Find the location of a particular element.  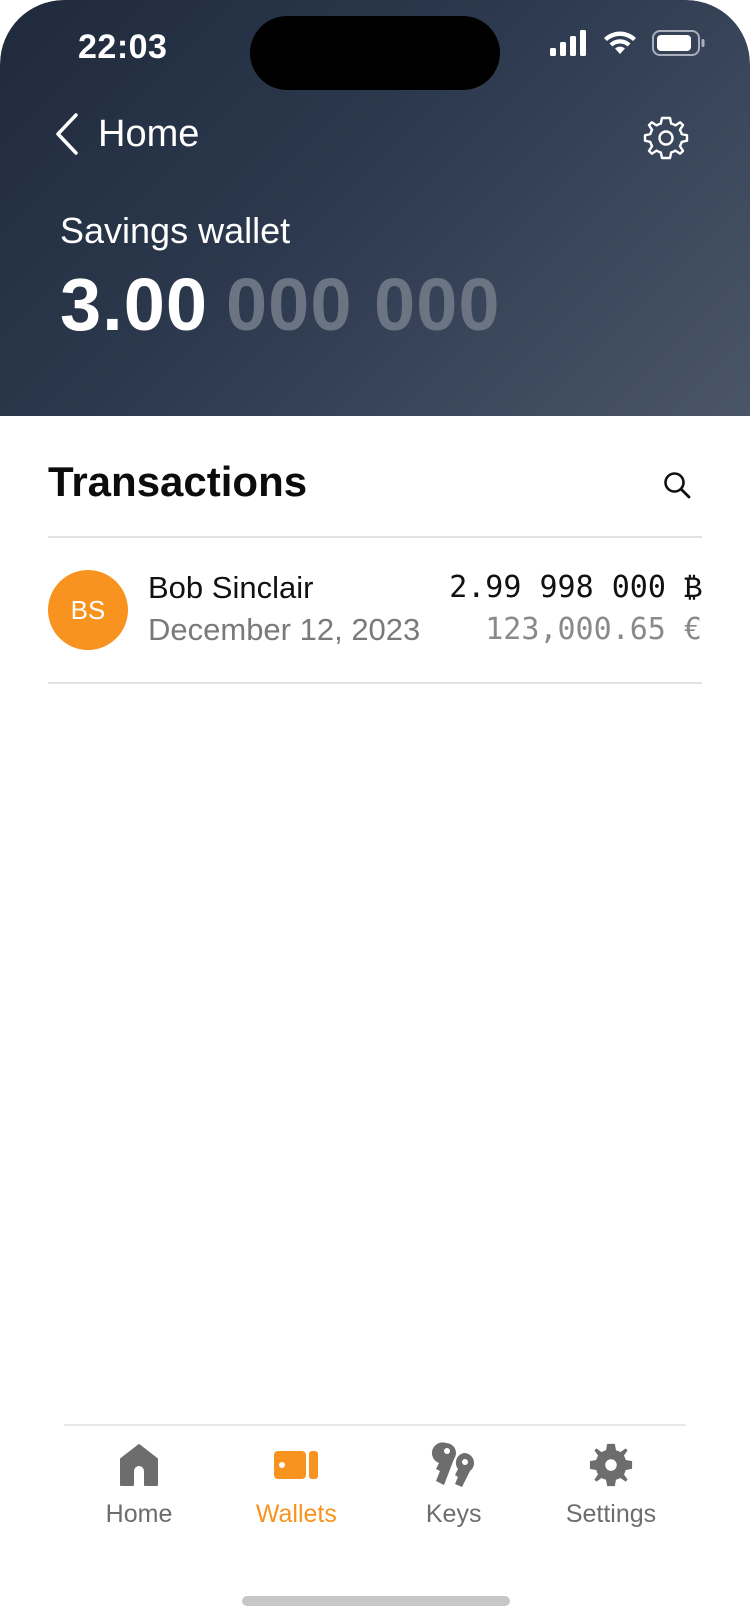

wallet-icon is located at coordinates (296, 1465).